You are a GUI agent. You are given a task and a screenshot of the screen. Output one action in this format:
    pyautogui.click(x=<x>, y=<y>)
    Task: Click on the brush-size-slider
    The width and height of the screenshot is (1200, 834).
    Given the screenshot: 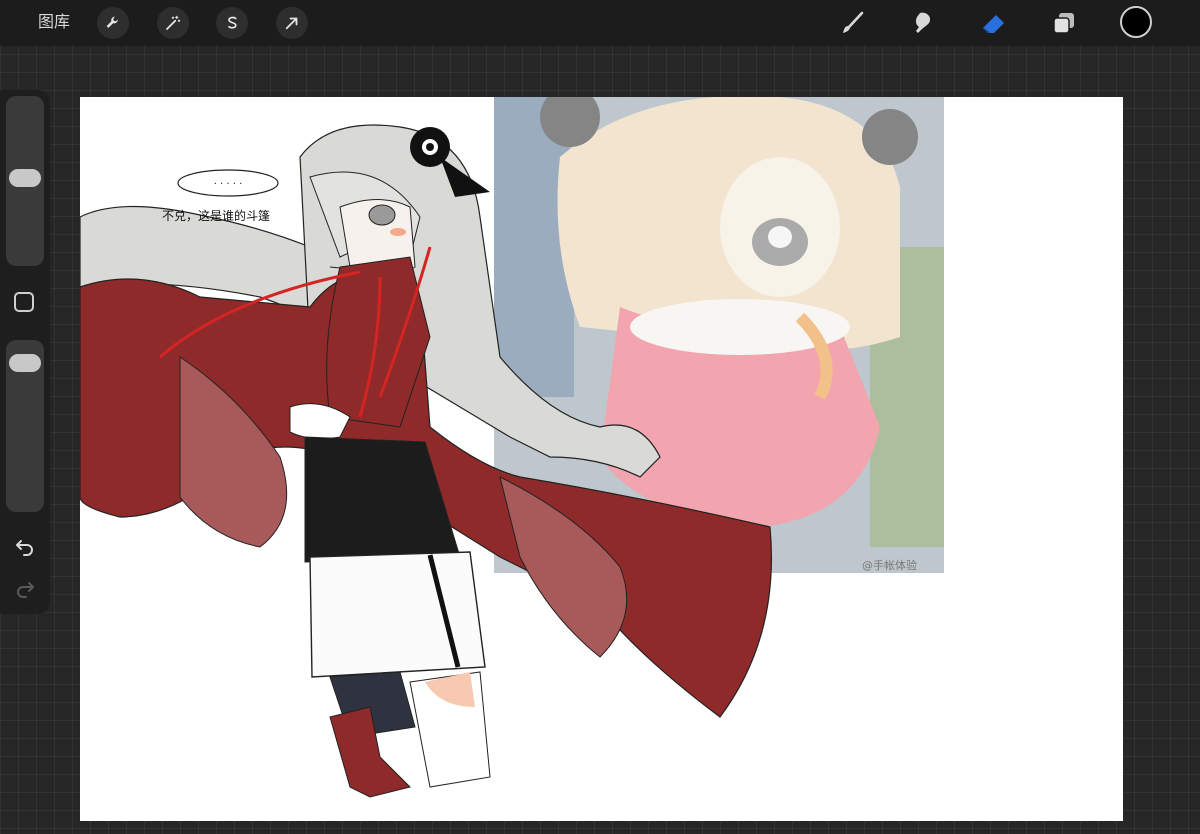 What is the action you would take?
    pyautogui.click(x=25, y=181)
    